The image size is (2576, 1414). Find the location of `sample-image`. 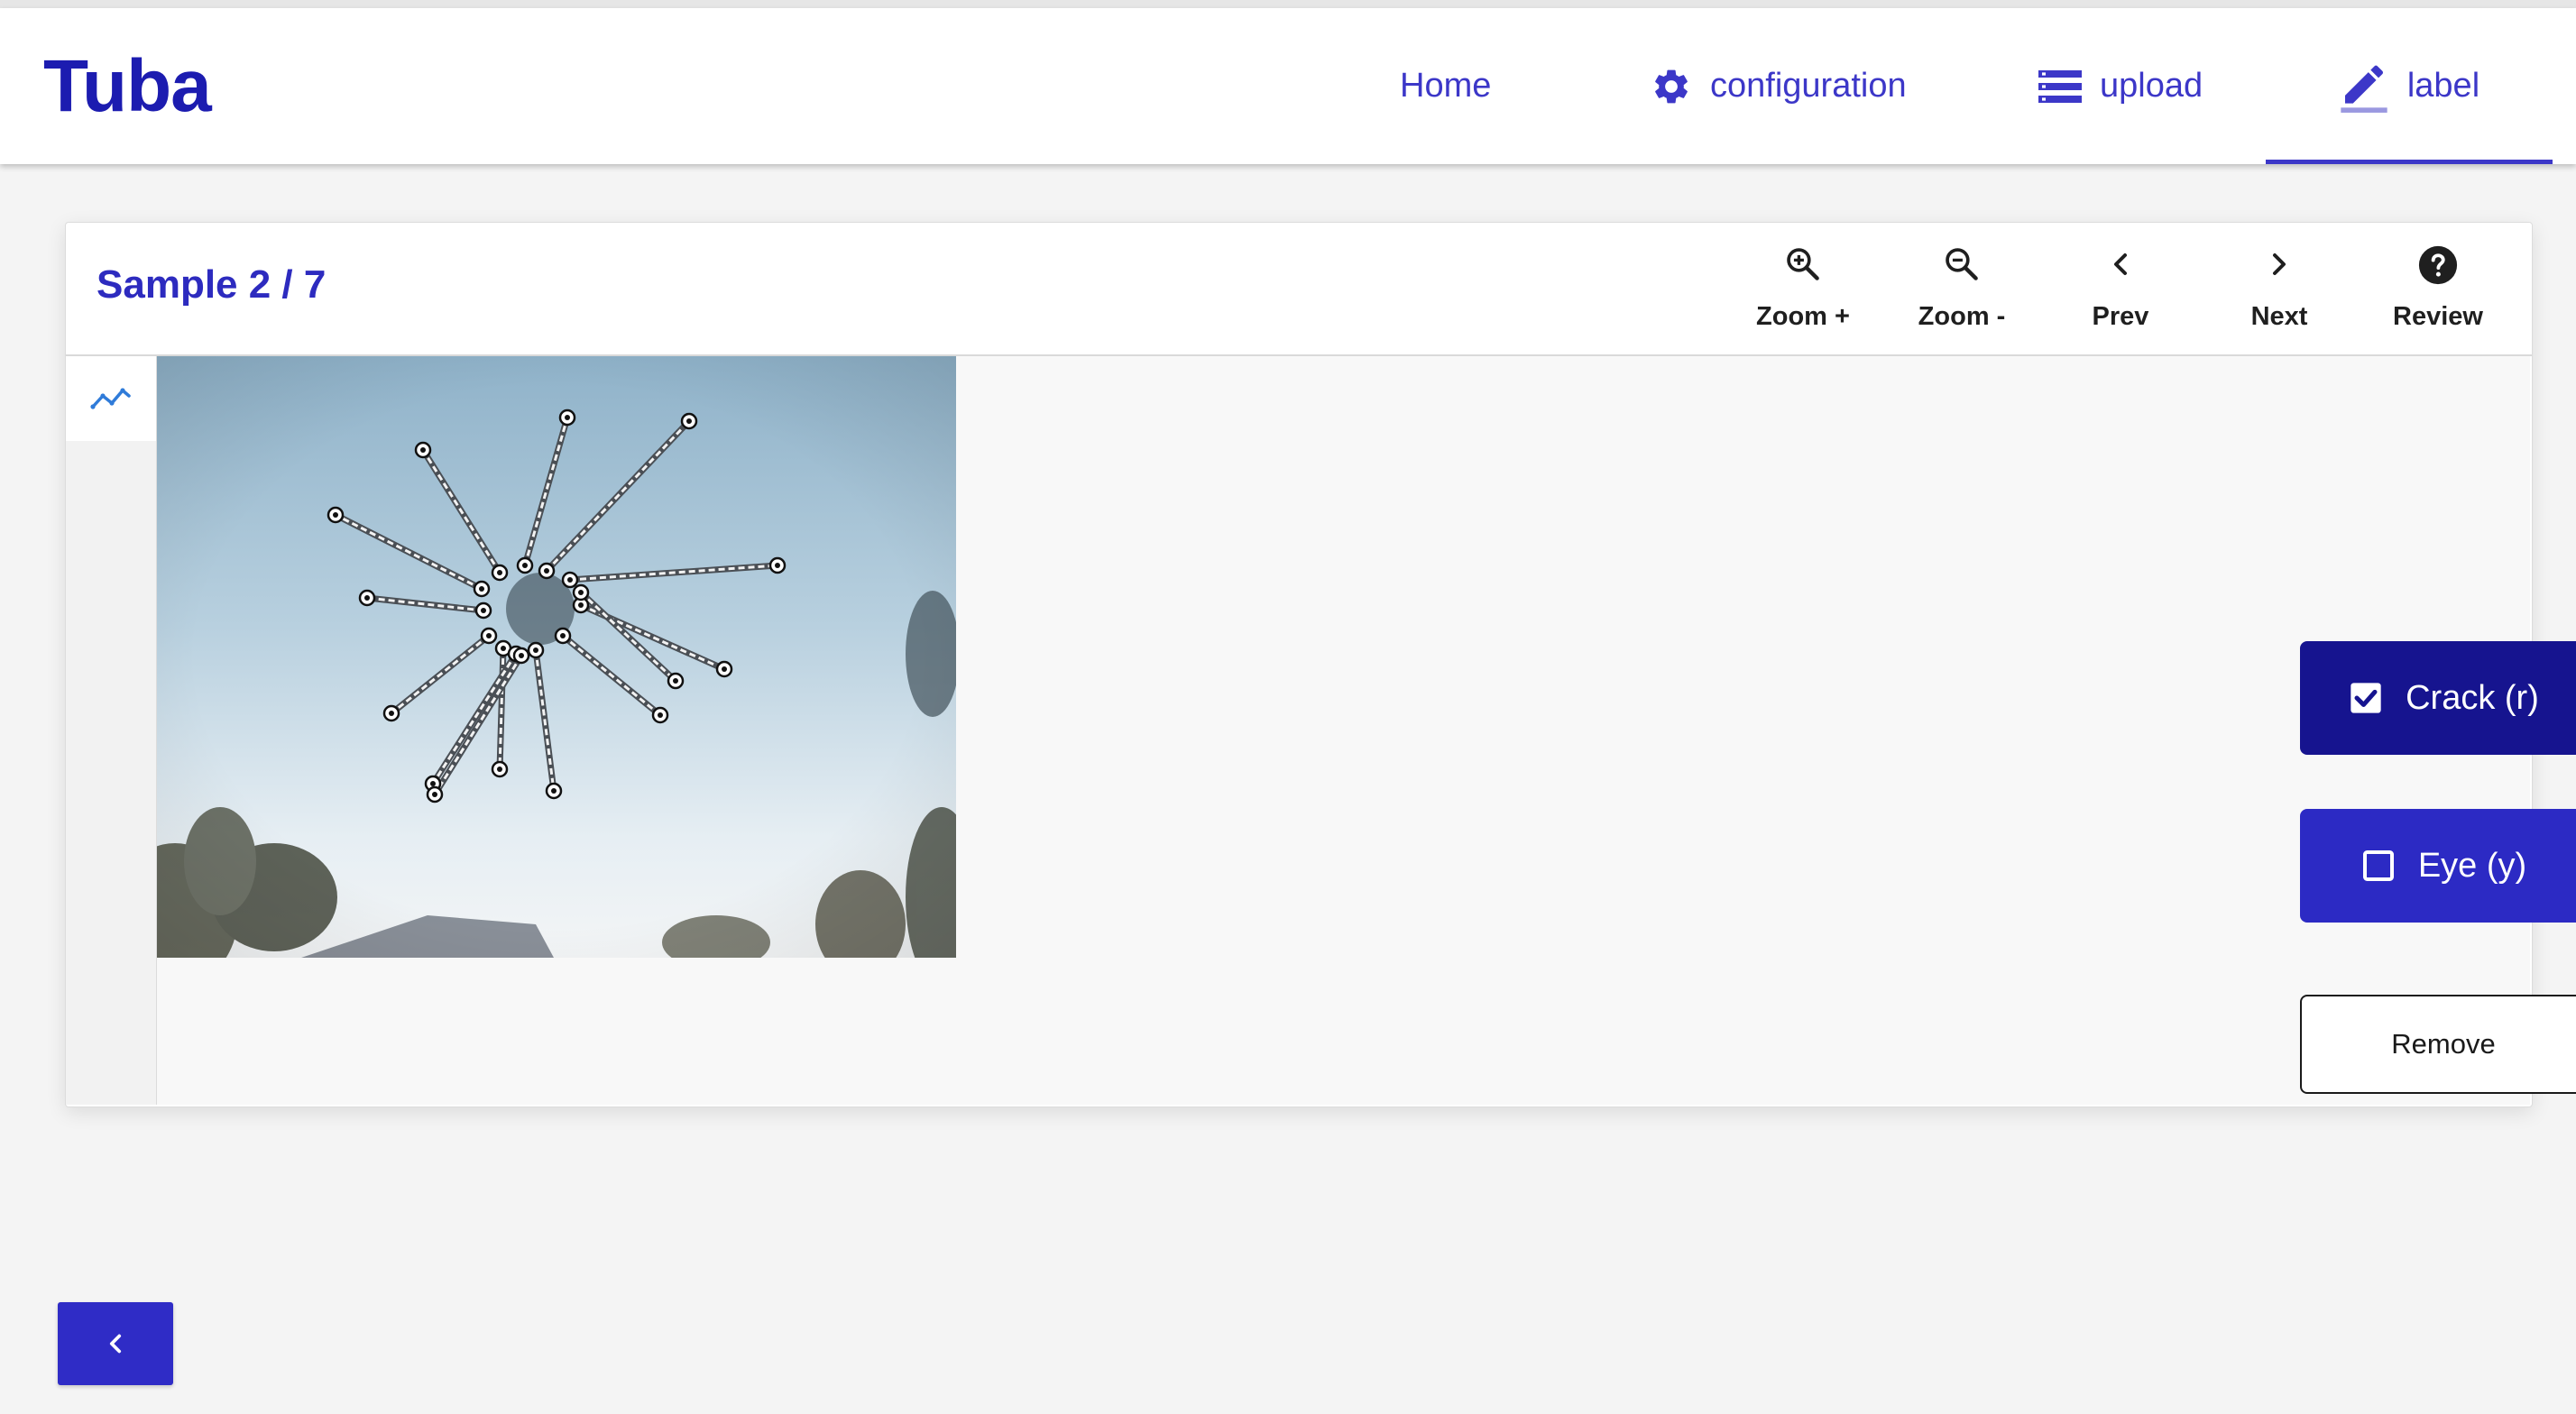

sample-image is located at coordinates (556, 657).